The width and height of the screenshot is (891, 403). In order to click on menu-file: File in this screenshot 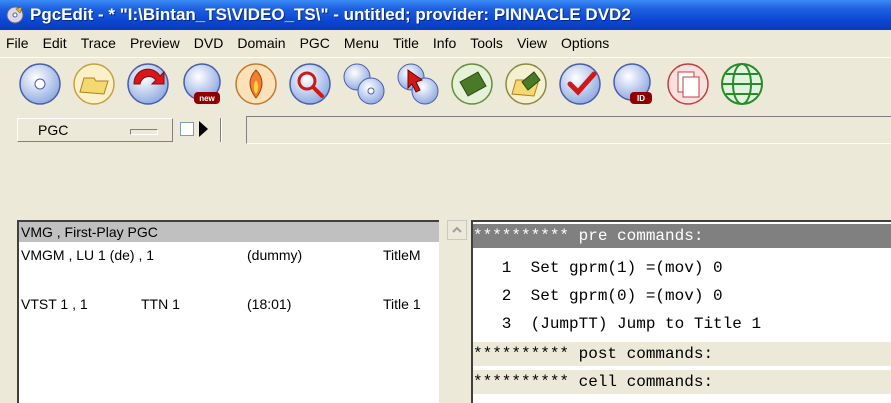, I will do `click(18, 43)`.